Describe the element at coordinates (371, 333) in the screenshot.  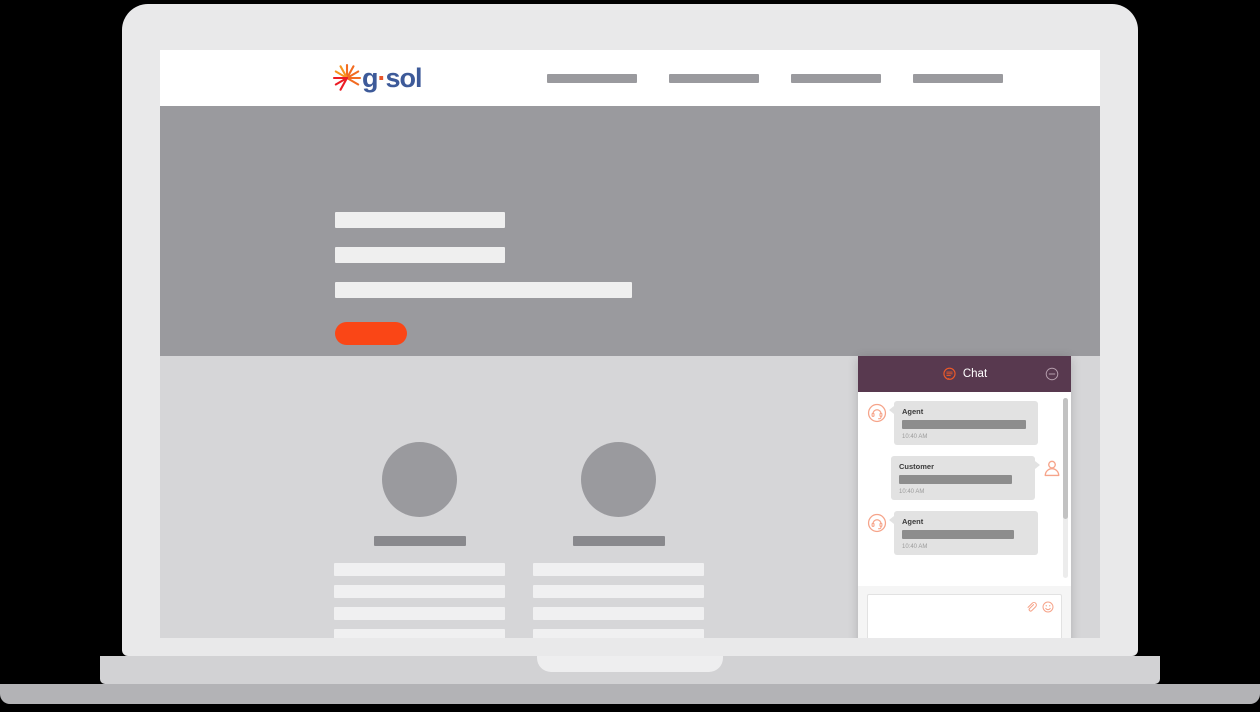
I see `hero-cta-button` at that location.